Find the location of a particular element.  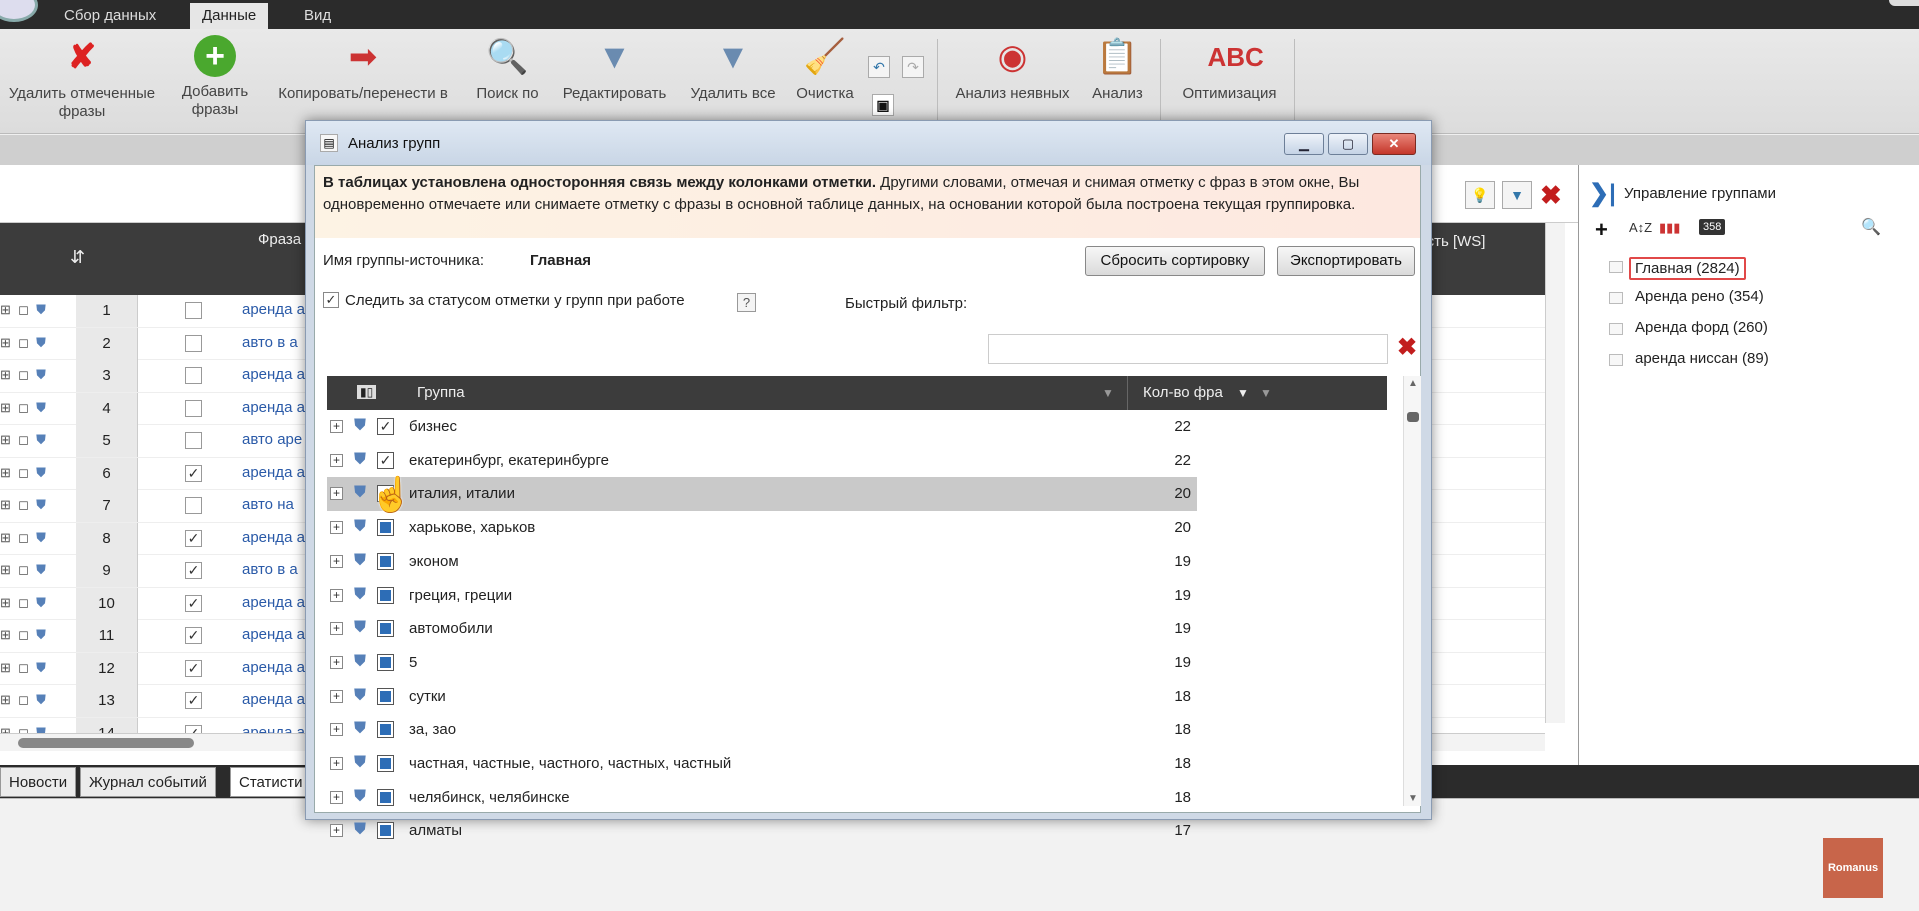

count-filter-icon: ▼ is located at coordinates (1266, 393).